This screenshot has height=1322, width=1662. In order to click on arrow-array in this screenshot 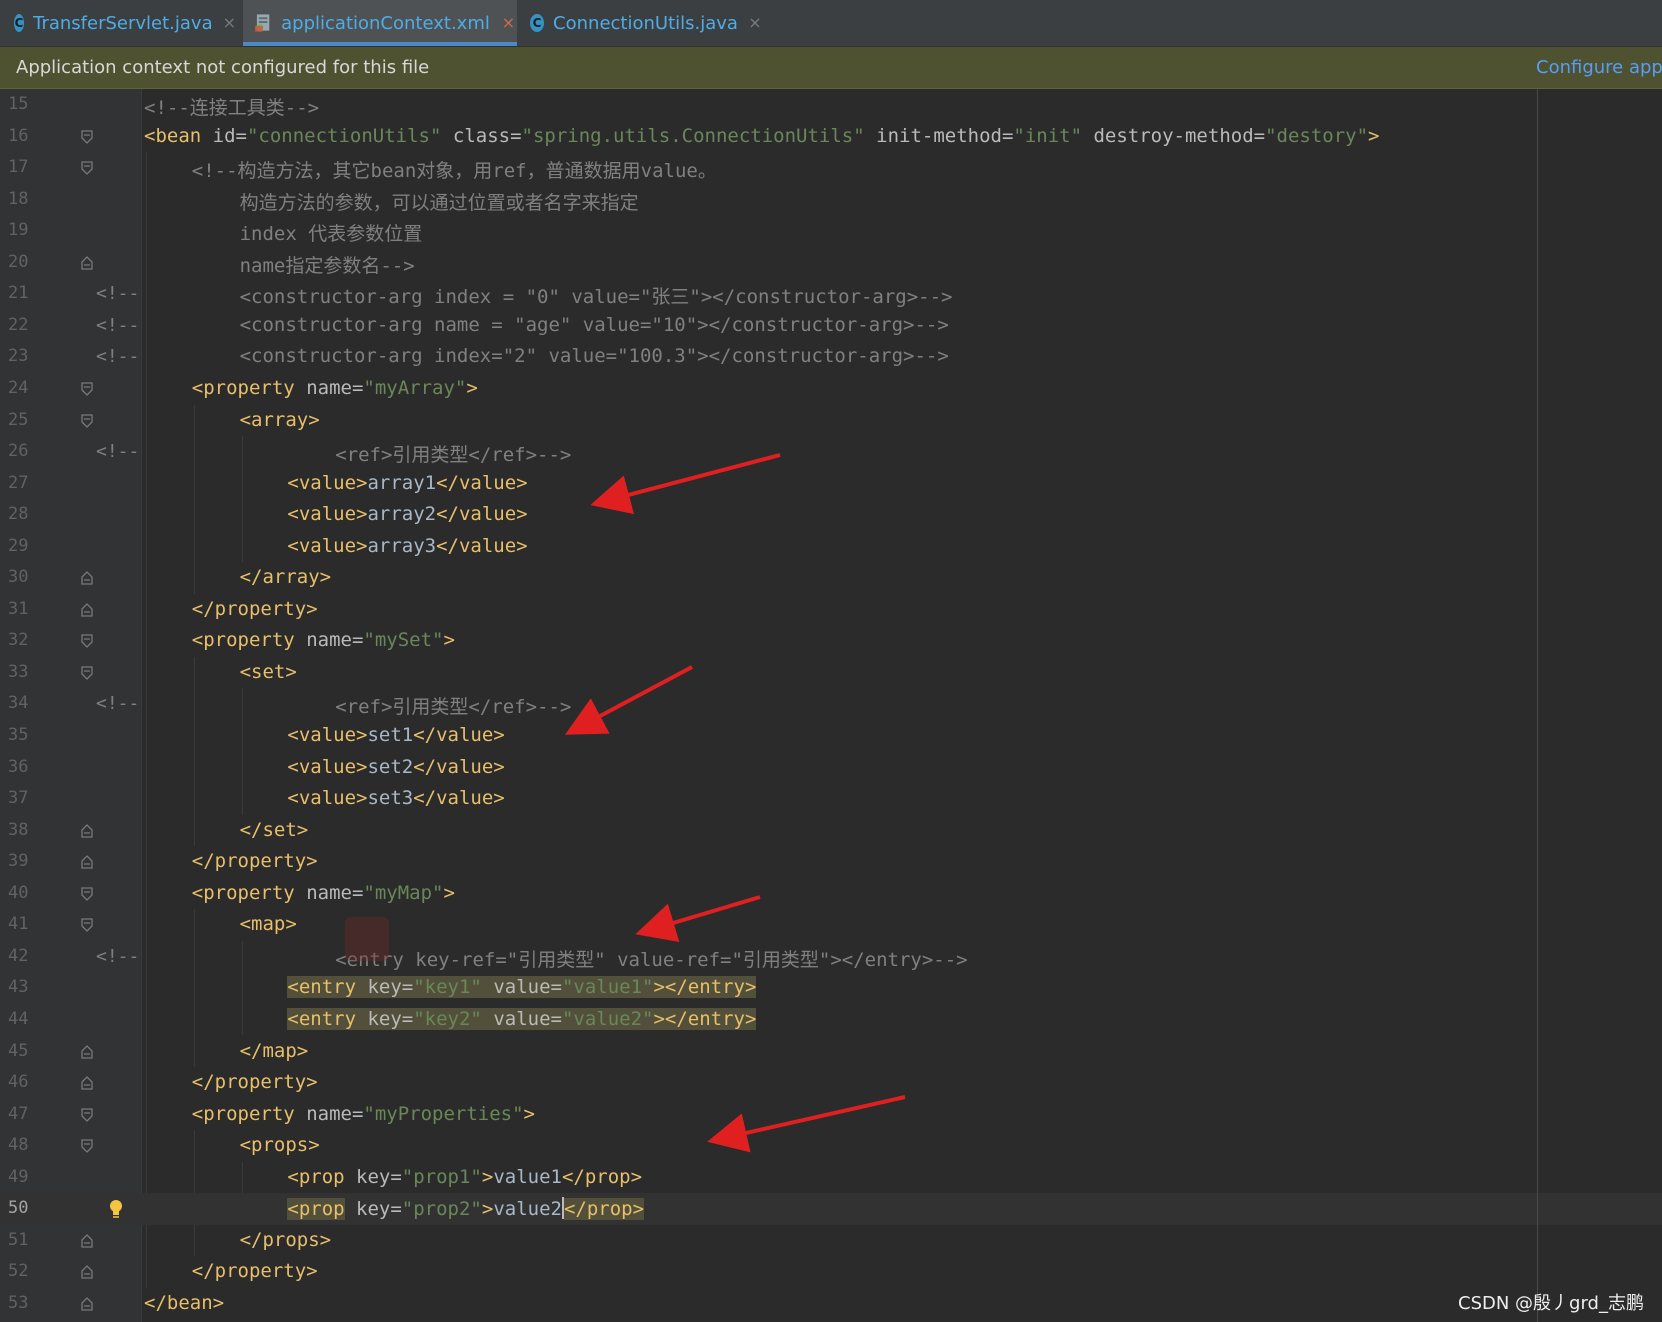, I will do `click(685, 484)`.